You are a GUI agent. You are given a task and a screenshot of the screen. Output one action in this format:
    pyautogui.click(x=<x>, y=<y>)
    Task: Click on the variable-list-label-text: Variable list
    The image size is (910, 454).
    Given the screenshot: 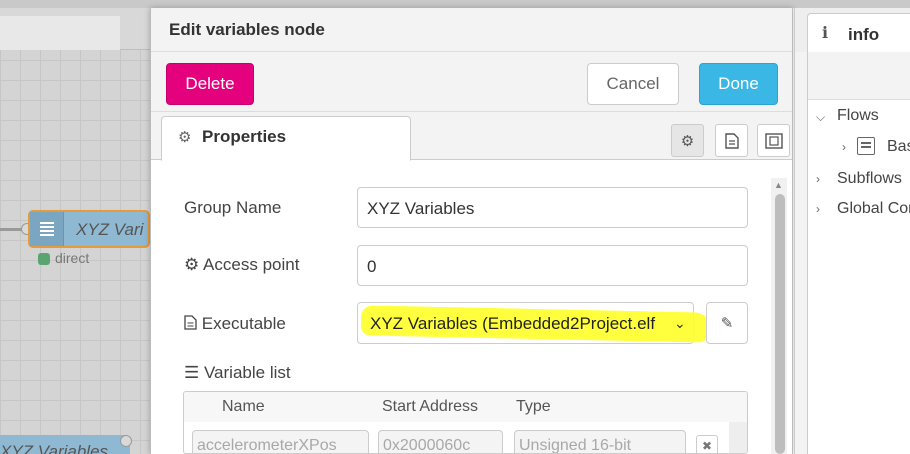 What is the action you would take?
    pyautogui.click(x=247, y=372)
    